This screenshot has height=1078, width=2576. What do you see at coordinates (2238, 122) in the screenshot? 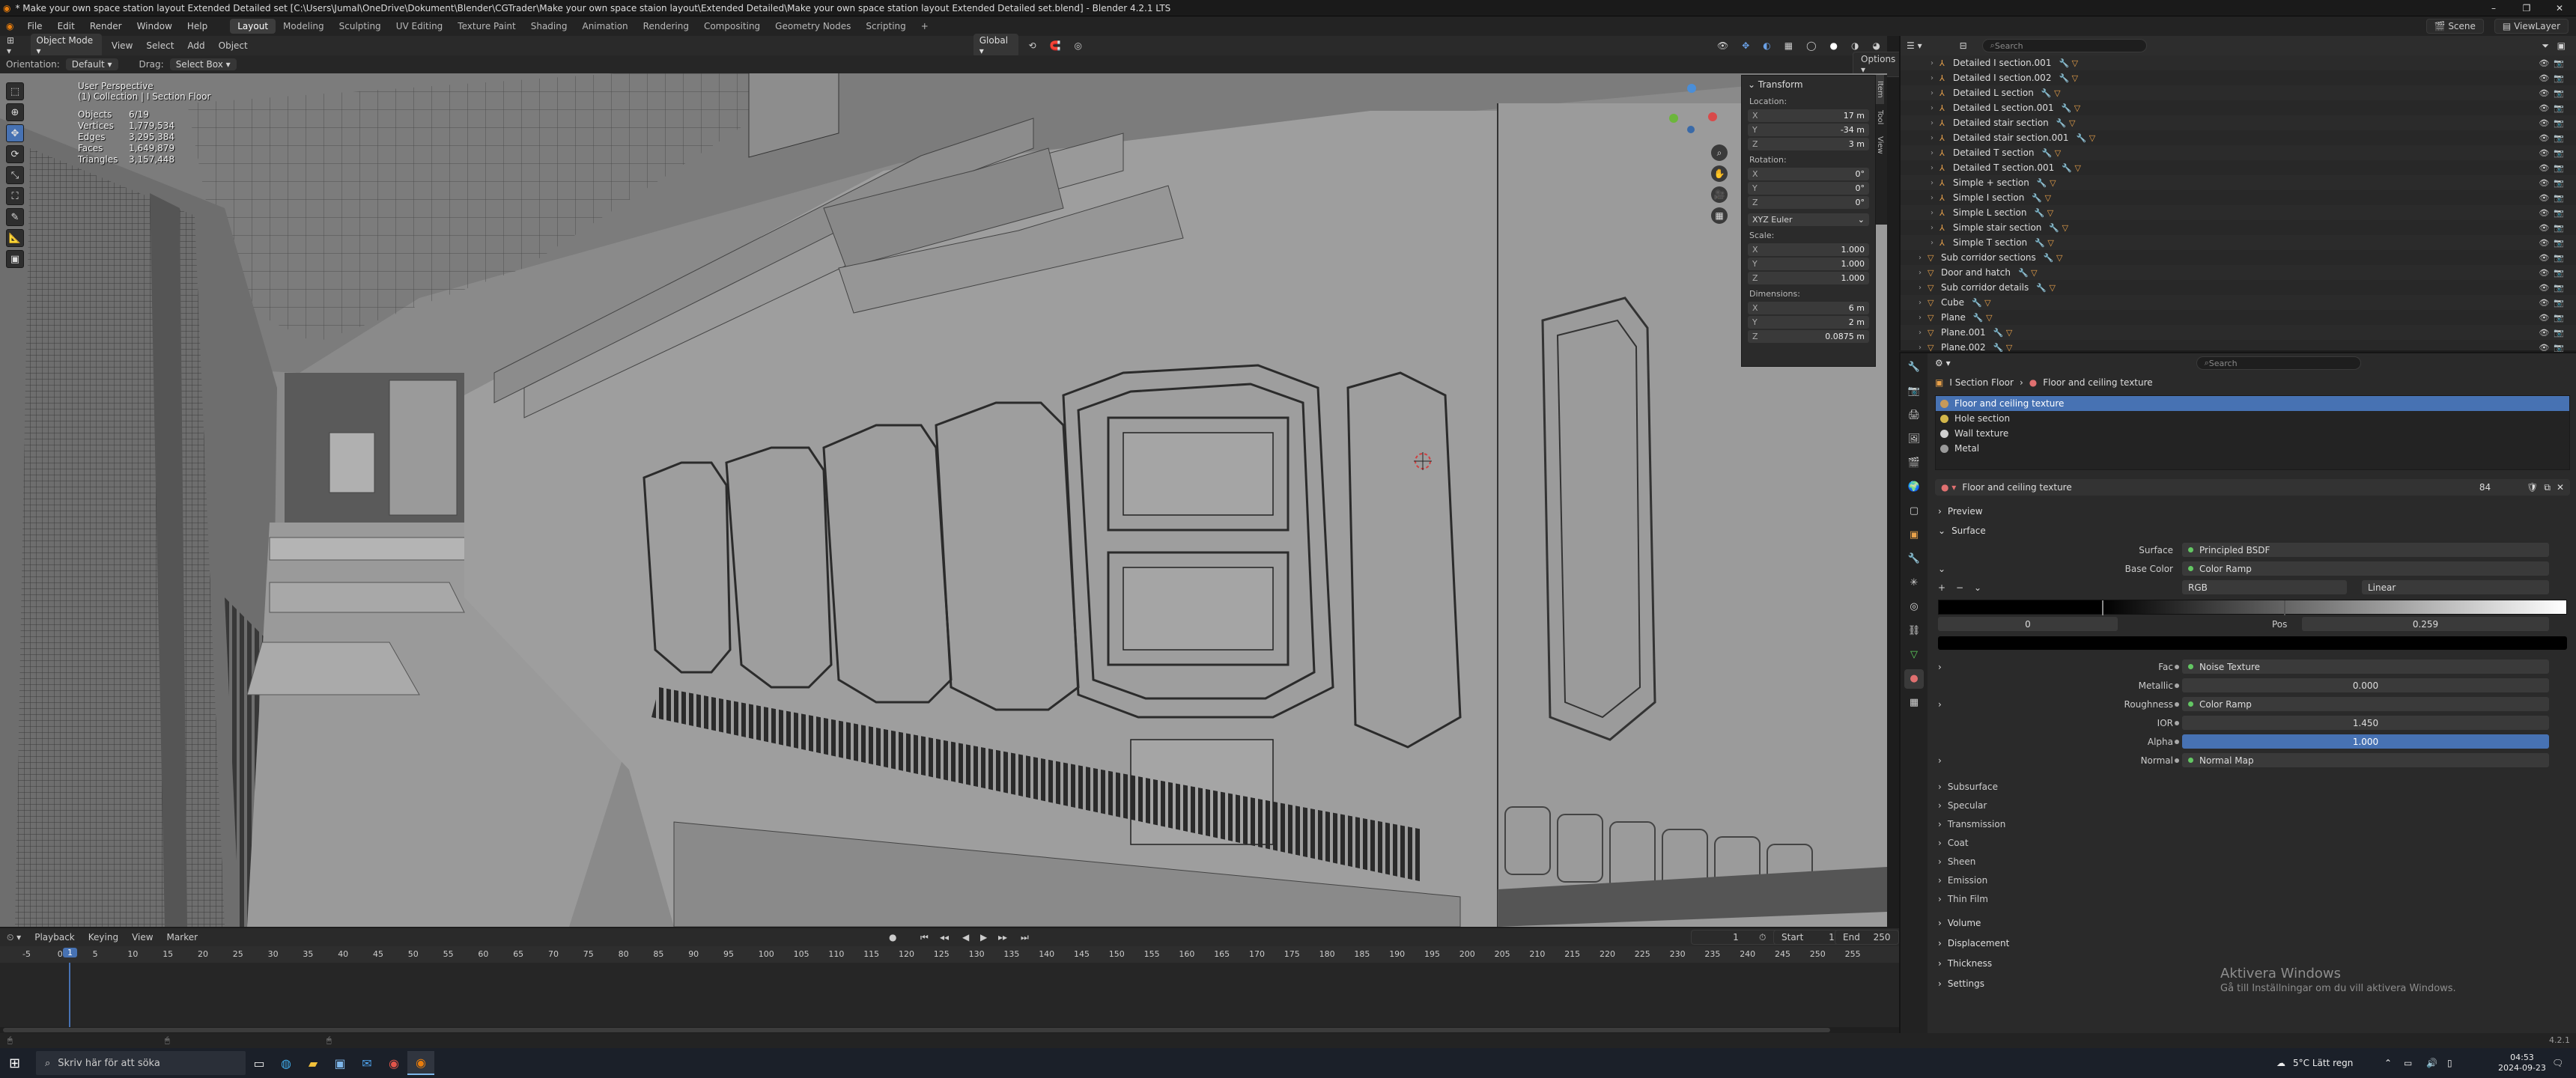
I see `outliner-row: › ⅄ Detailed stair section 🔧 ▽ 👁📷` at bounding box center [2238, 122].